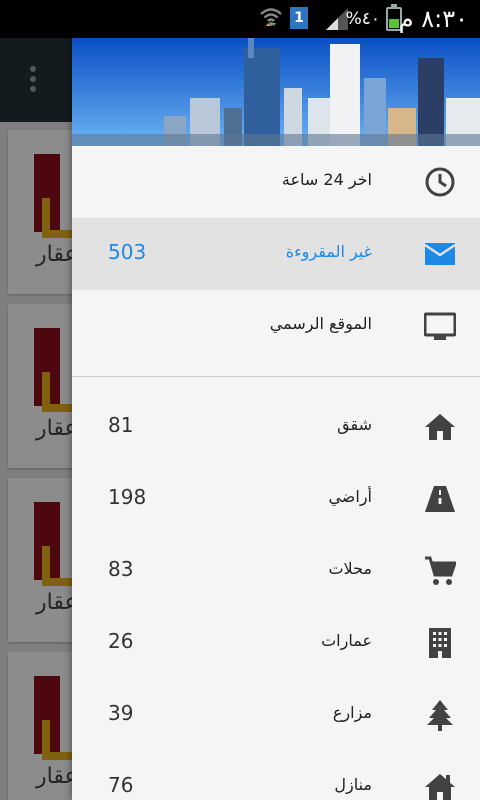  I want to click on building-icon, so click(440, 643).